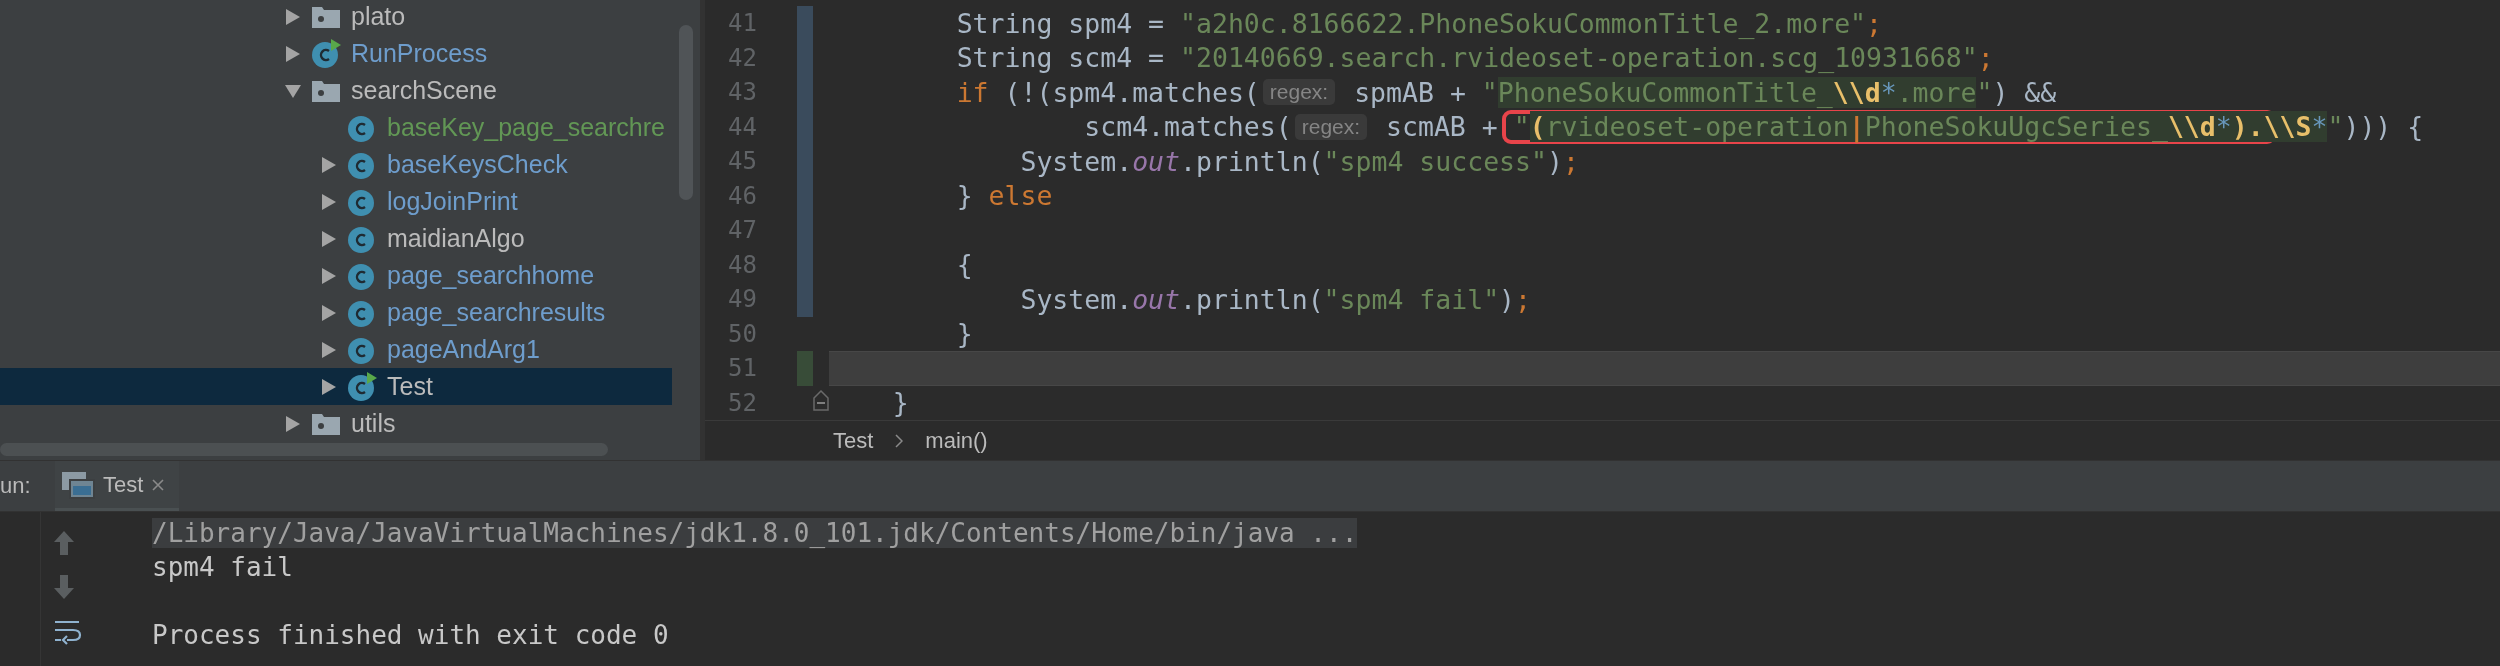 The image size is (2500, 666). I want to click on string-literal: "20140669.search.rvideoset-operation.scg_10931668", so click(1579, 58).